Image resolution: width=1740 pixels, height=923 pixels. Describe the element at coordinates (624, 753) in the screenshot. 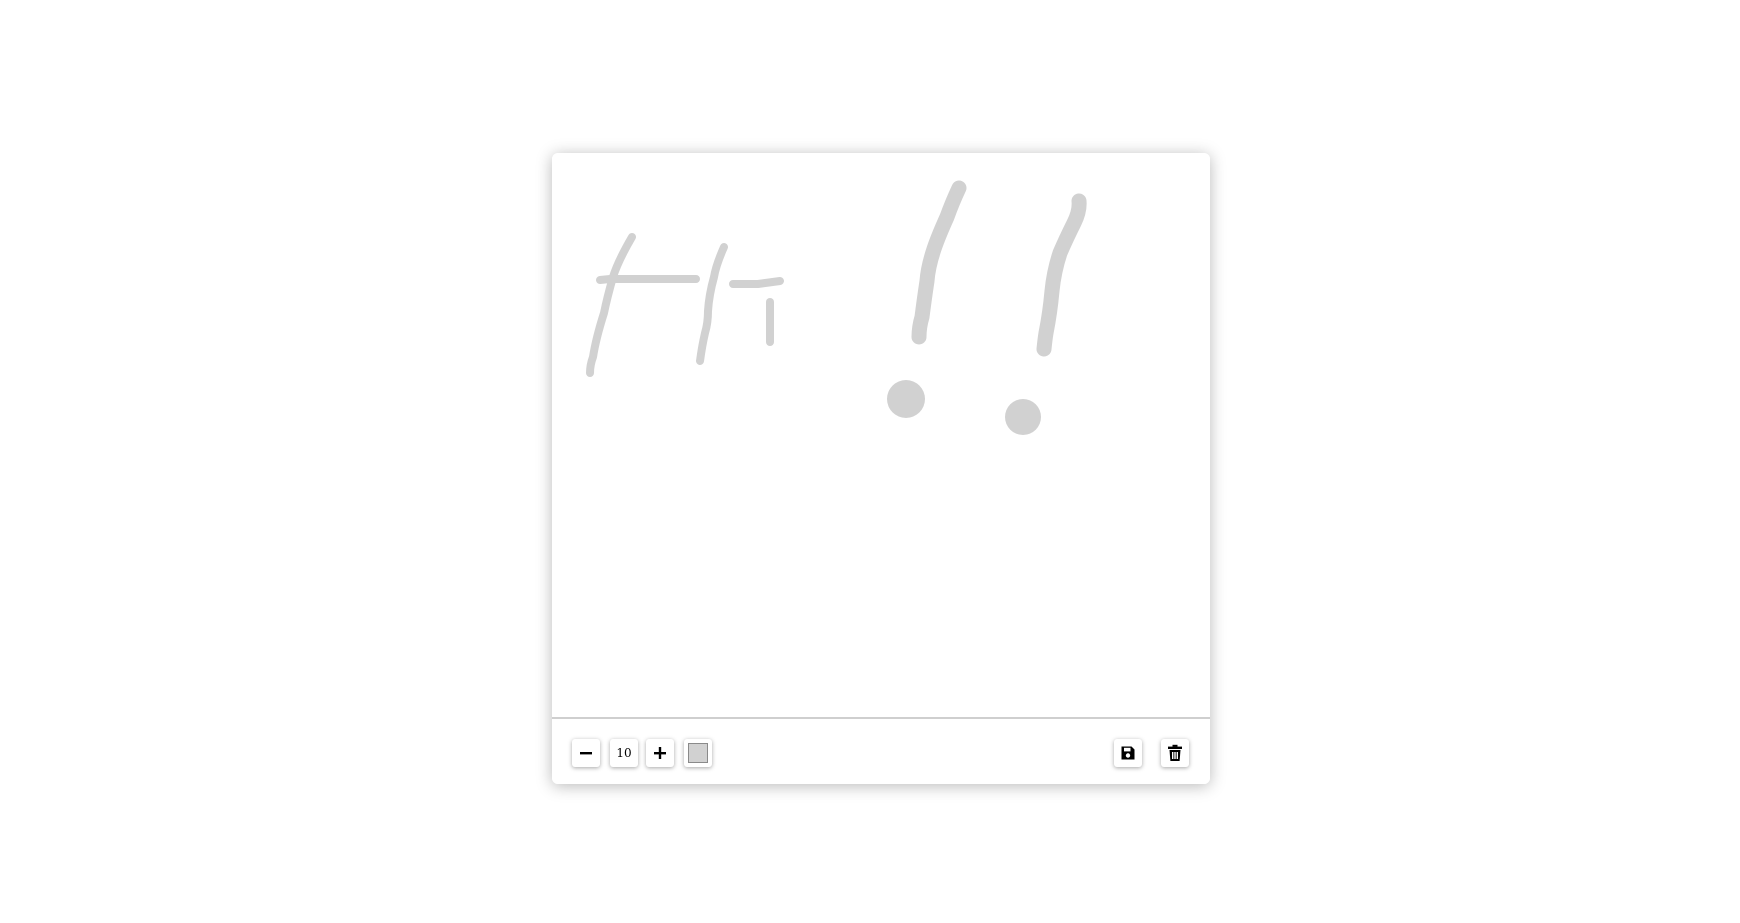

I see `brush-size-display: 10` at that location.